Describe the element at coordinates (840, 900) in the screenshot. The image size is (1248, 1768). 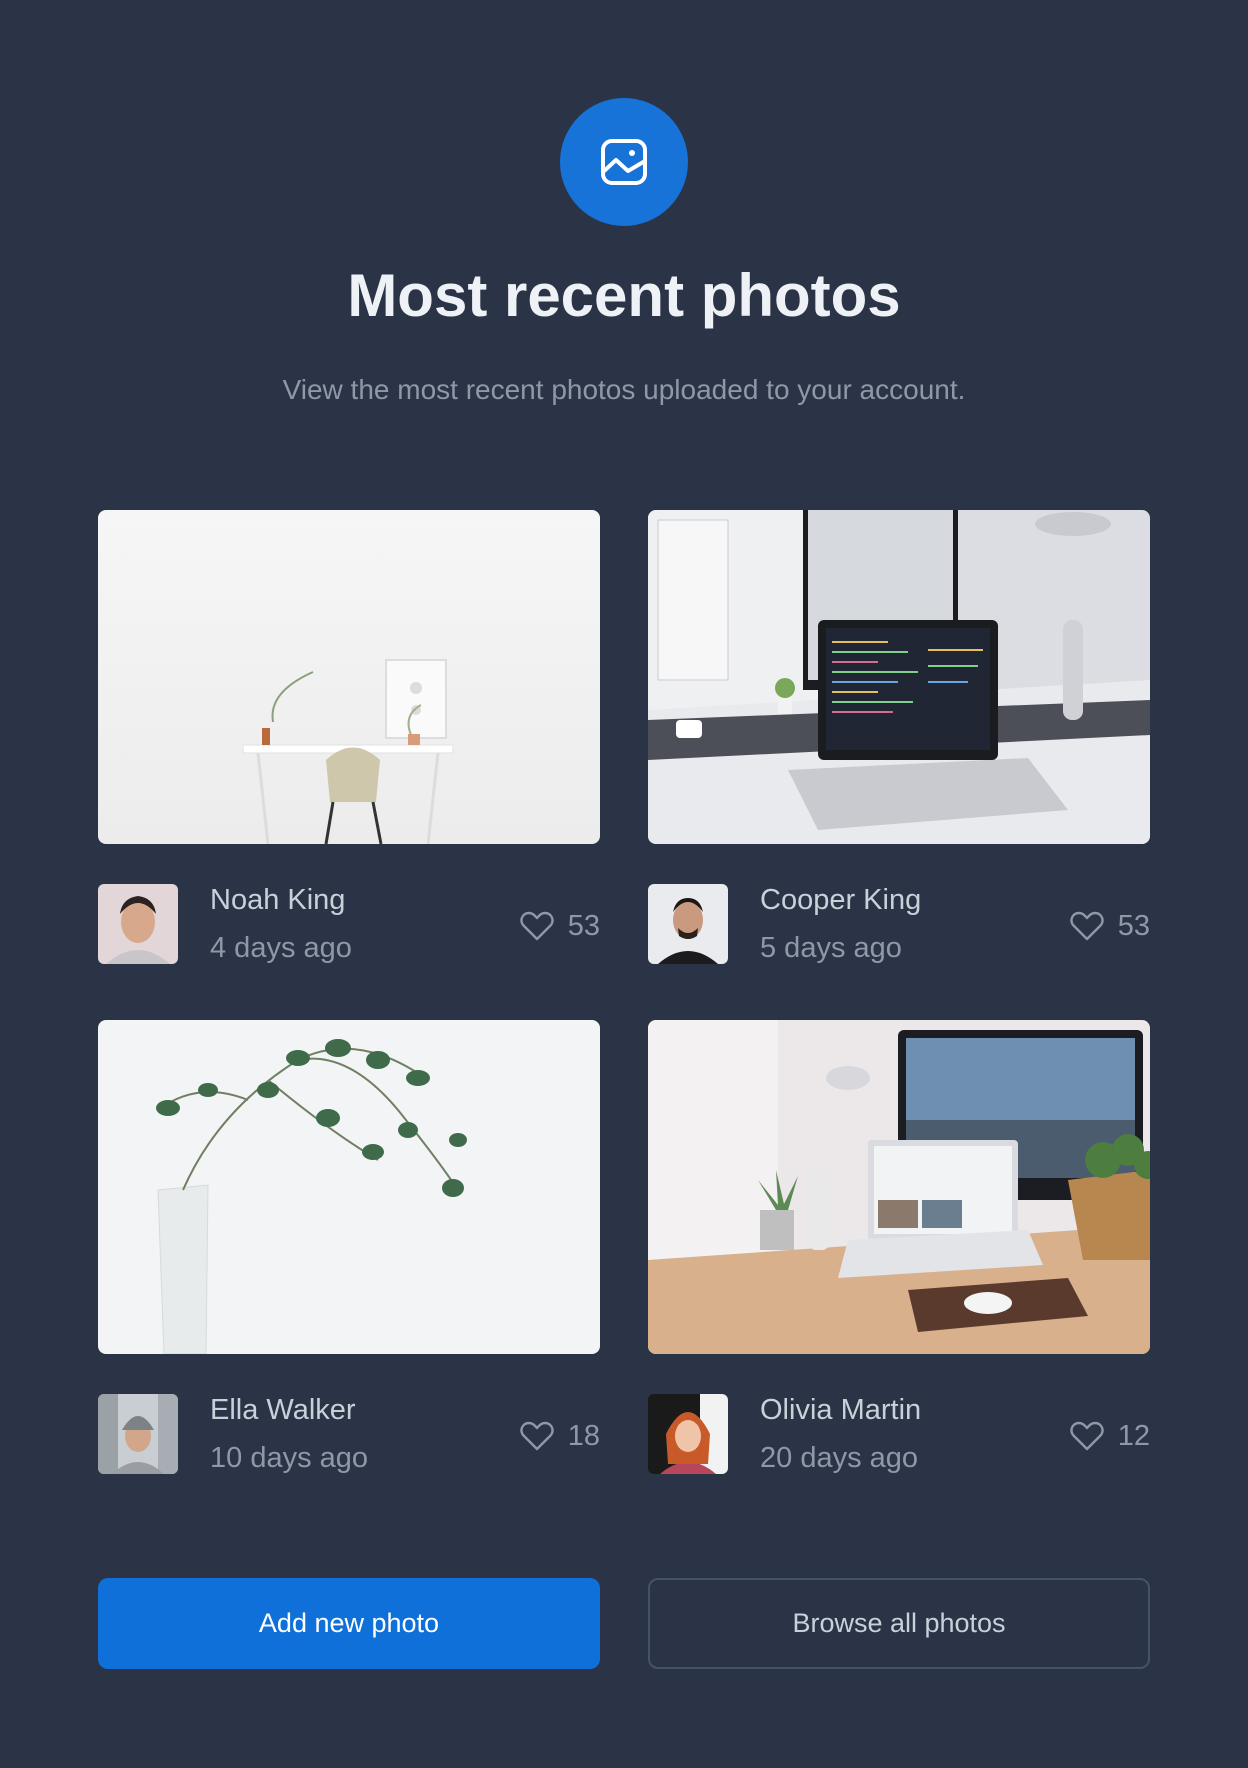
I see `author-name: Cooper King` at that location.